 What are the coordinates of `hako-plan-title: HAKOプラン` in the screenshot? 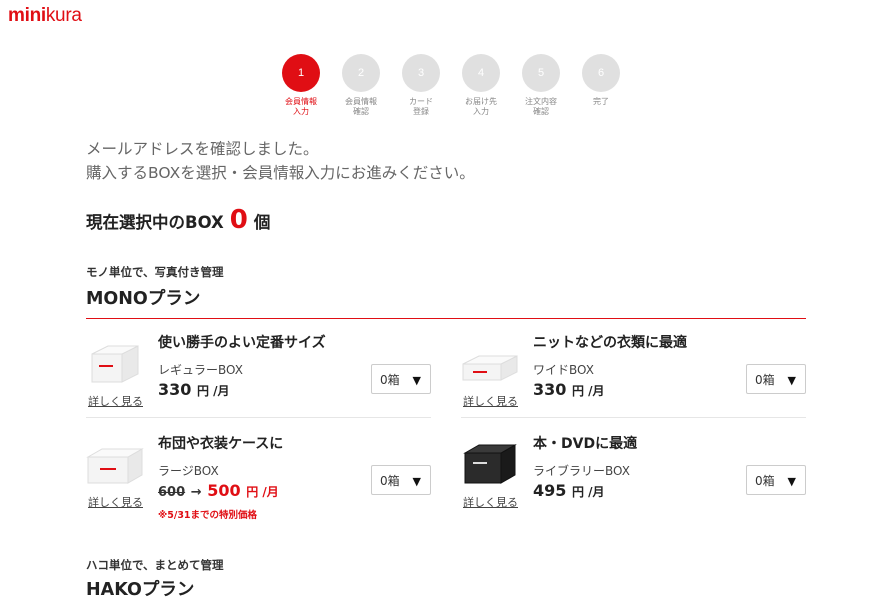 It's located at (140, 590).